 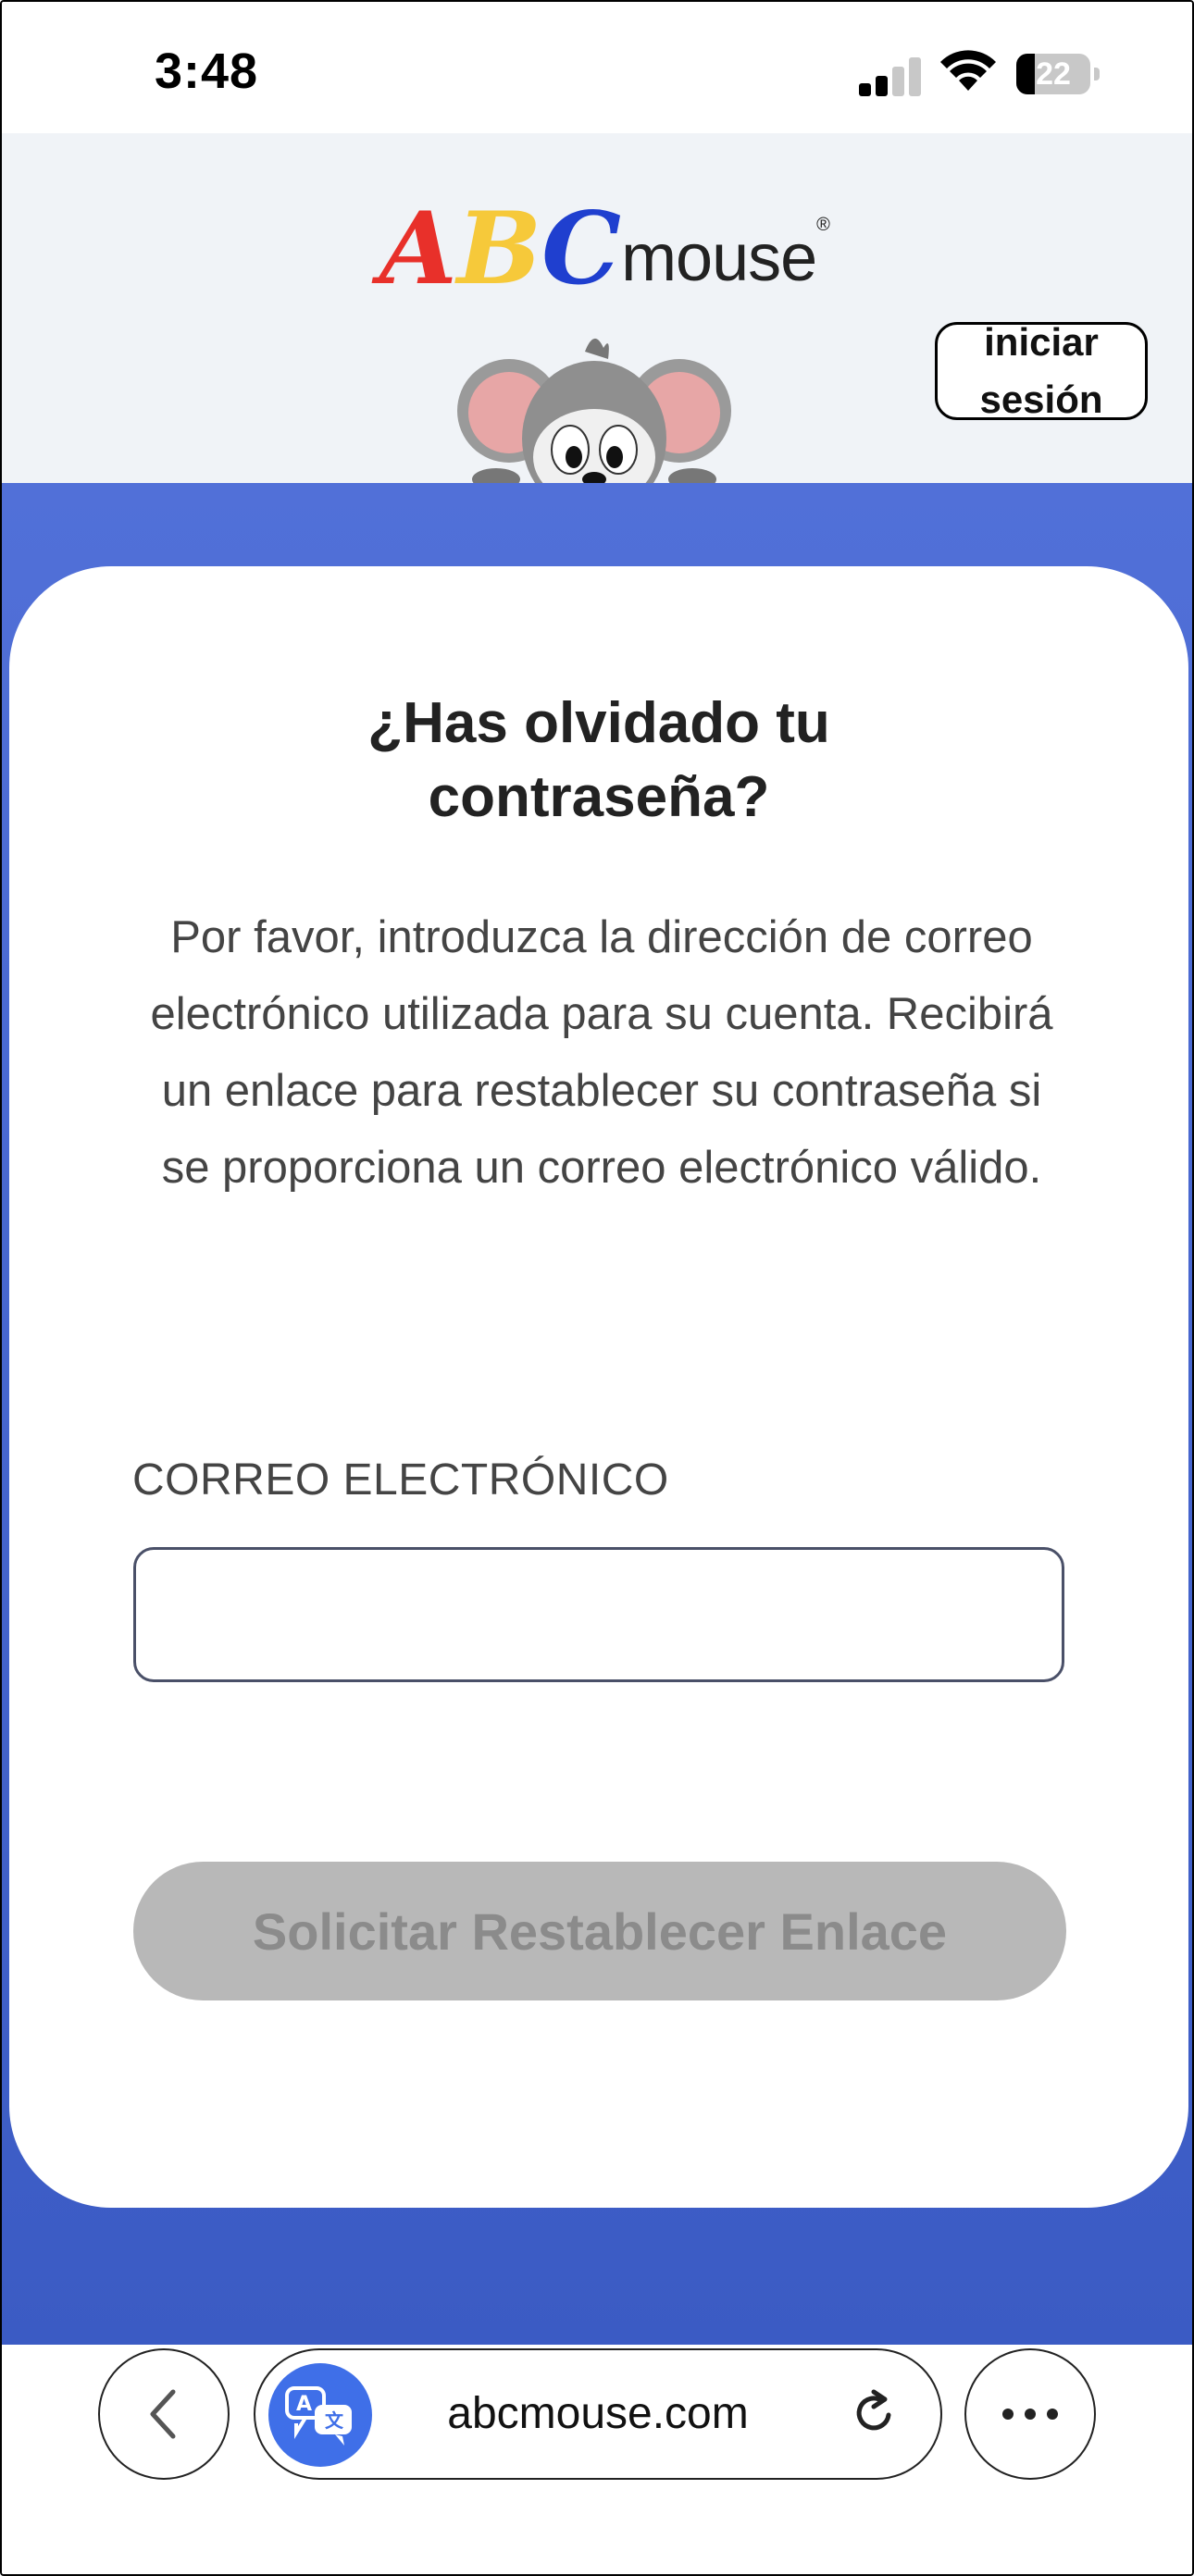 What do you see at coordinates (594, 407) in the screenshot?
I see `mascot-mouse` at bounding box center [594, 407].